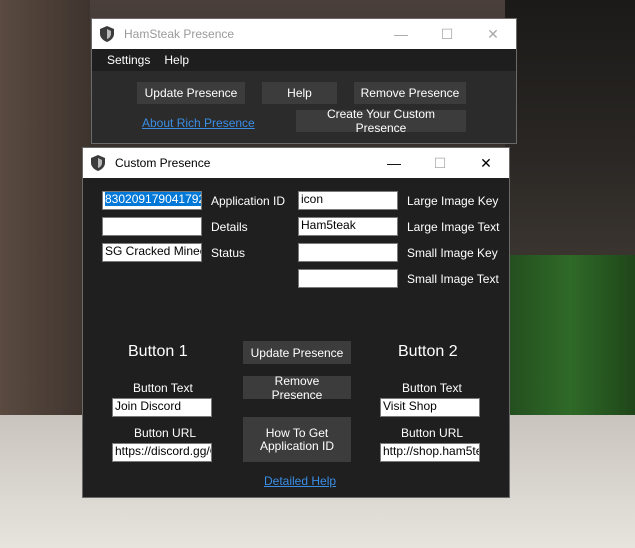  What do you see at coordinates (163, 163) in the screenshot?
I see `custom-window-title: Custom Presence` at bounding box center [163, 163].